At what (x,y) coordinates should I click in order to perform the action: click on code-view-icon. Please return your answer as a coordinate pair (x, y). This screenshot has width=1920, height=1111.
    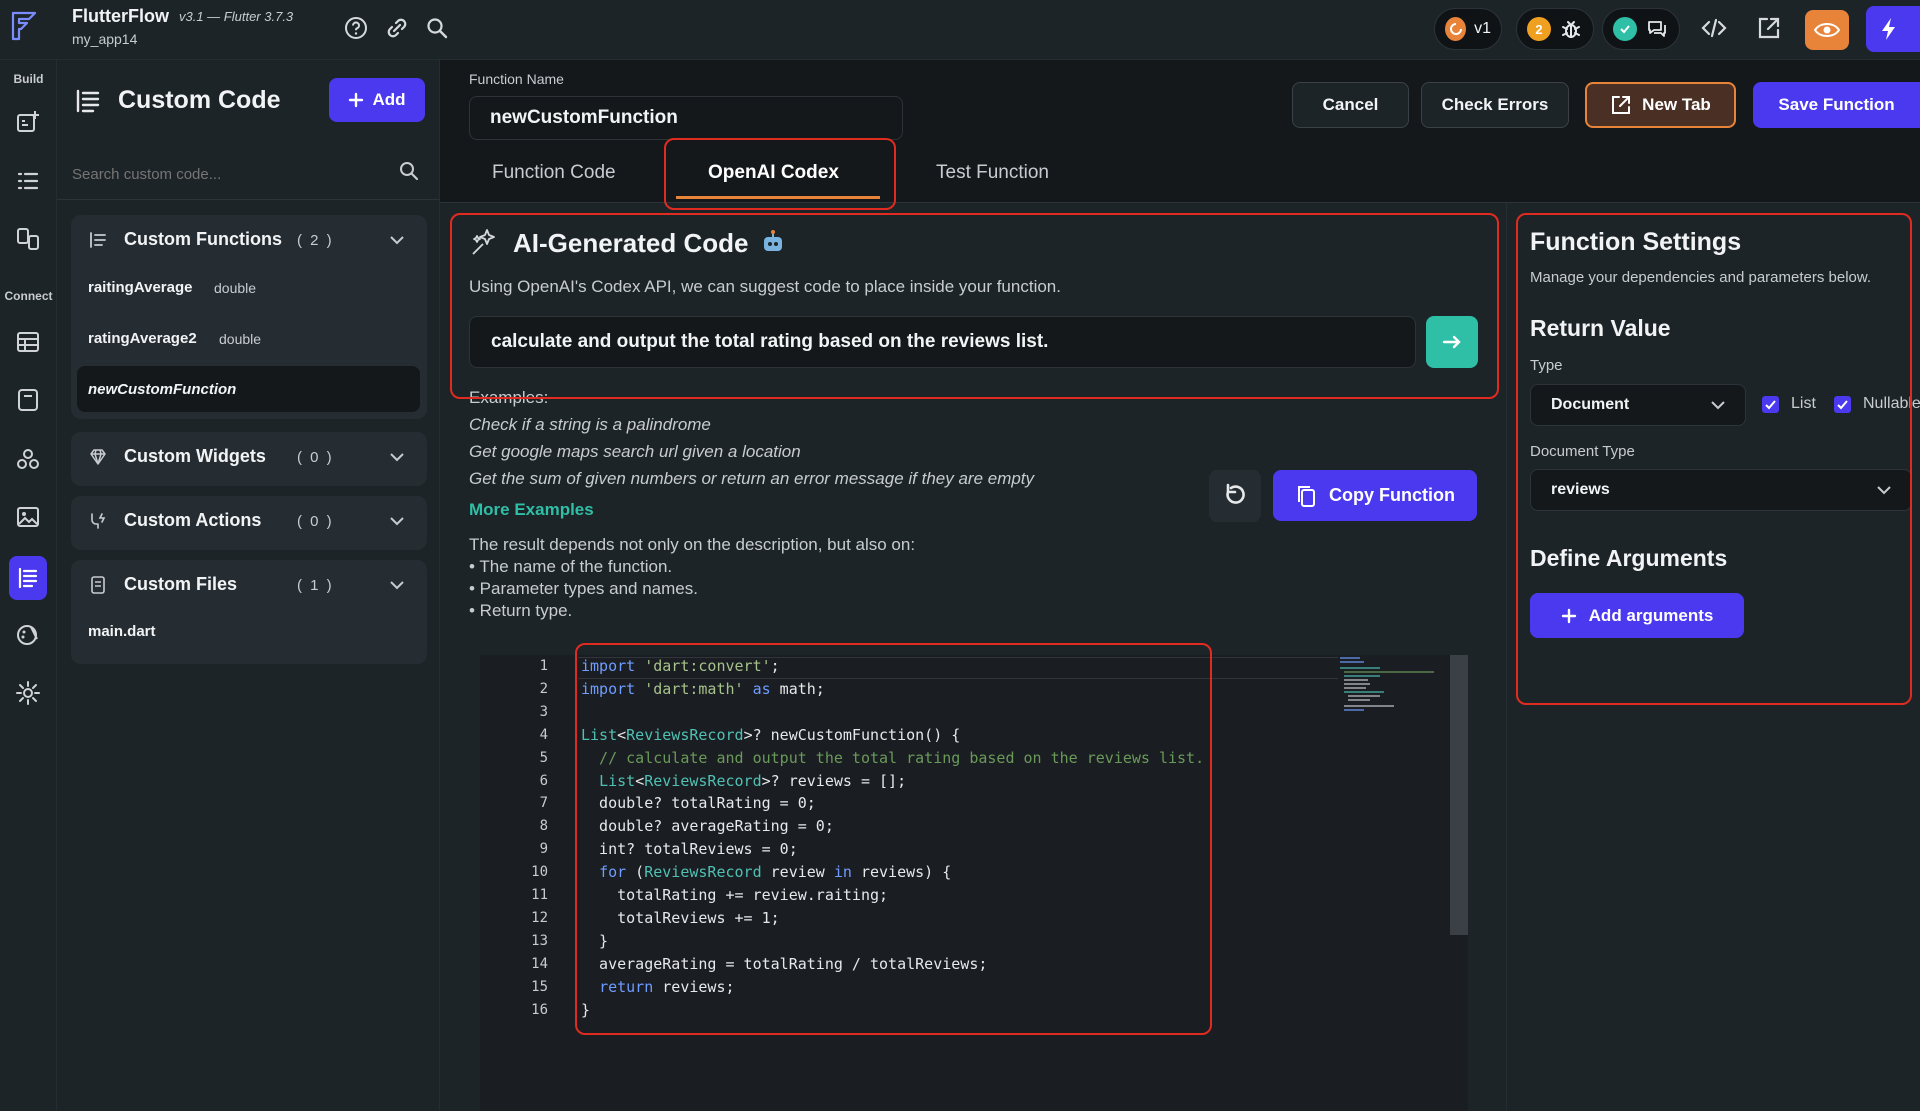
    Looking at the image, I should click on (1714, 28).